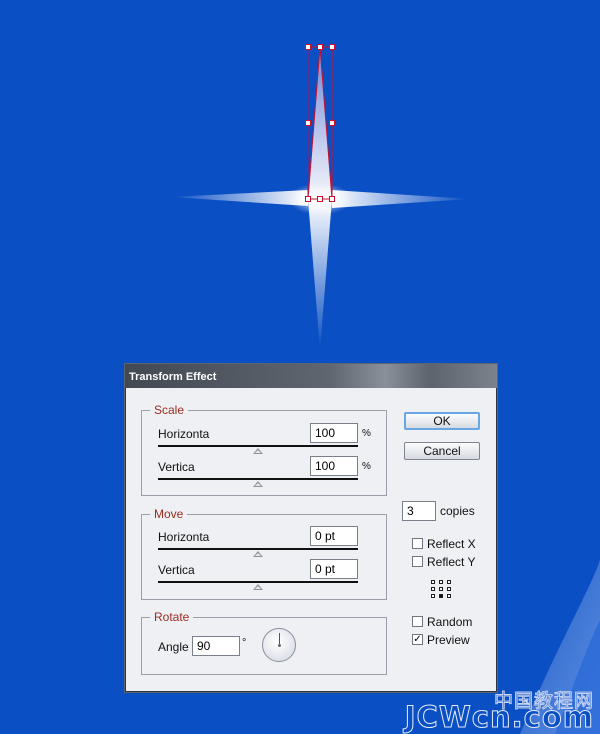 This screenshot has height=734, width=600. What do you see at coordinates (169, 410) in the screenshot?
I see `scale-legend: Scale` at bounding box center [169, 410].